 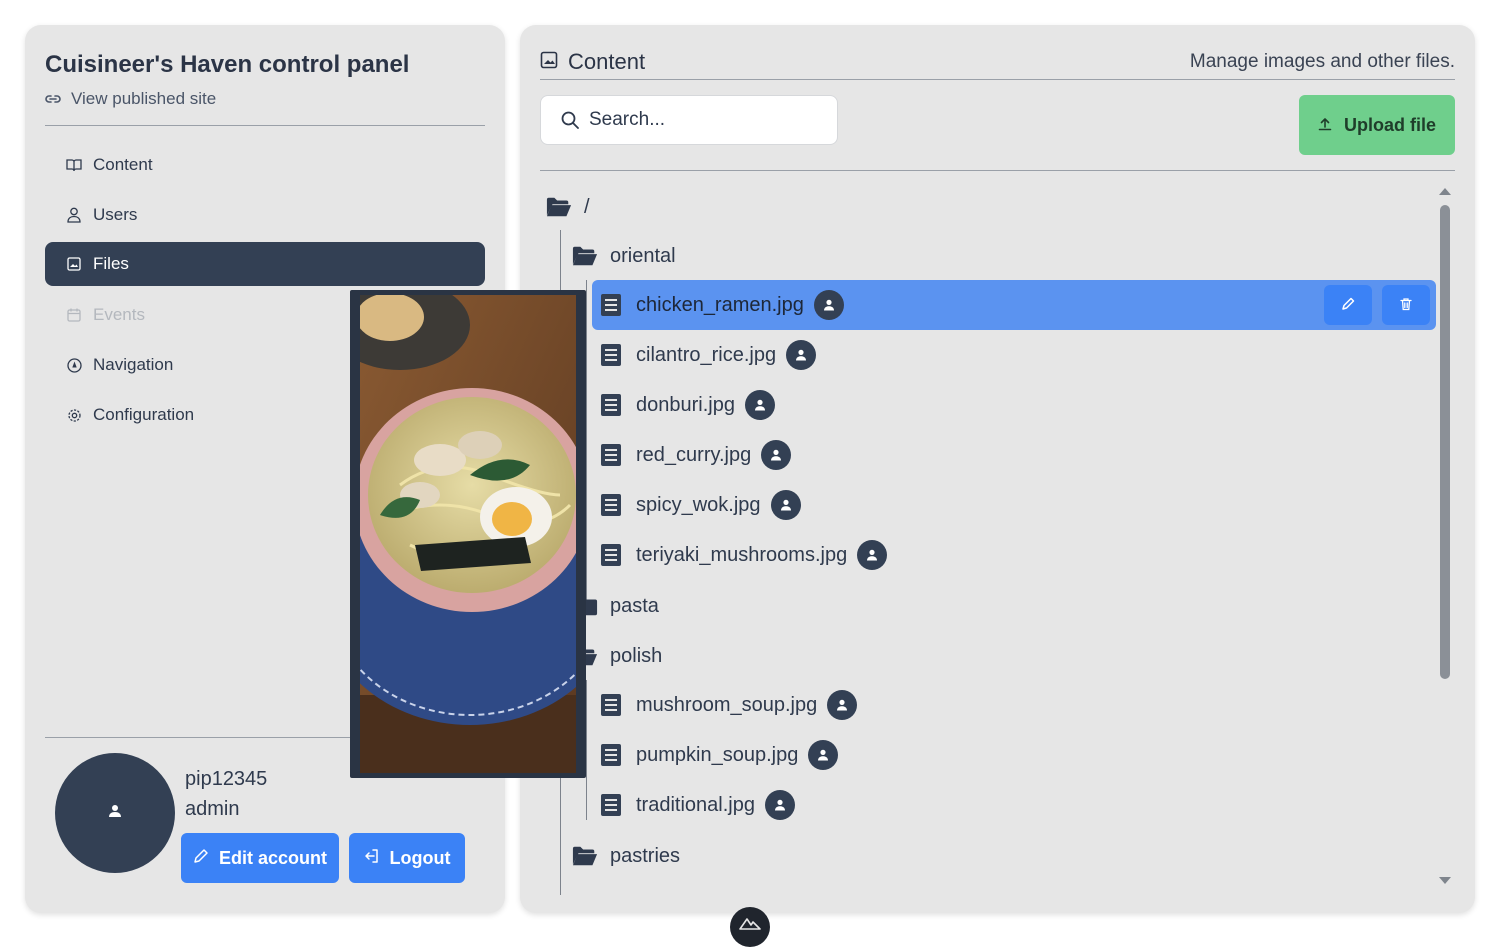 What do you see at coordinates (265, 165) in the screenshot?
I see `nav-item-content: Content` at bounding box center [265, 165].